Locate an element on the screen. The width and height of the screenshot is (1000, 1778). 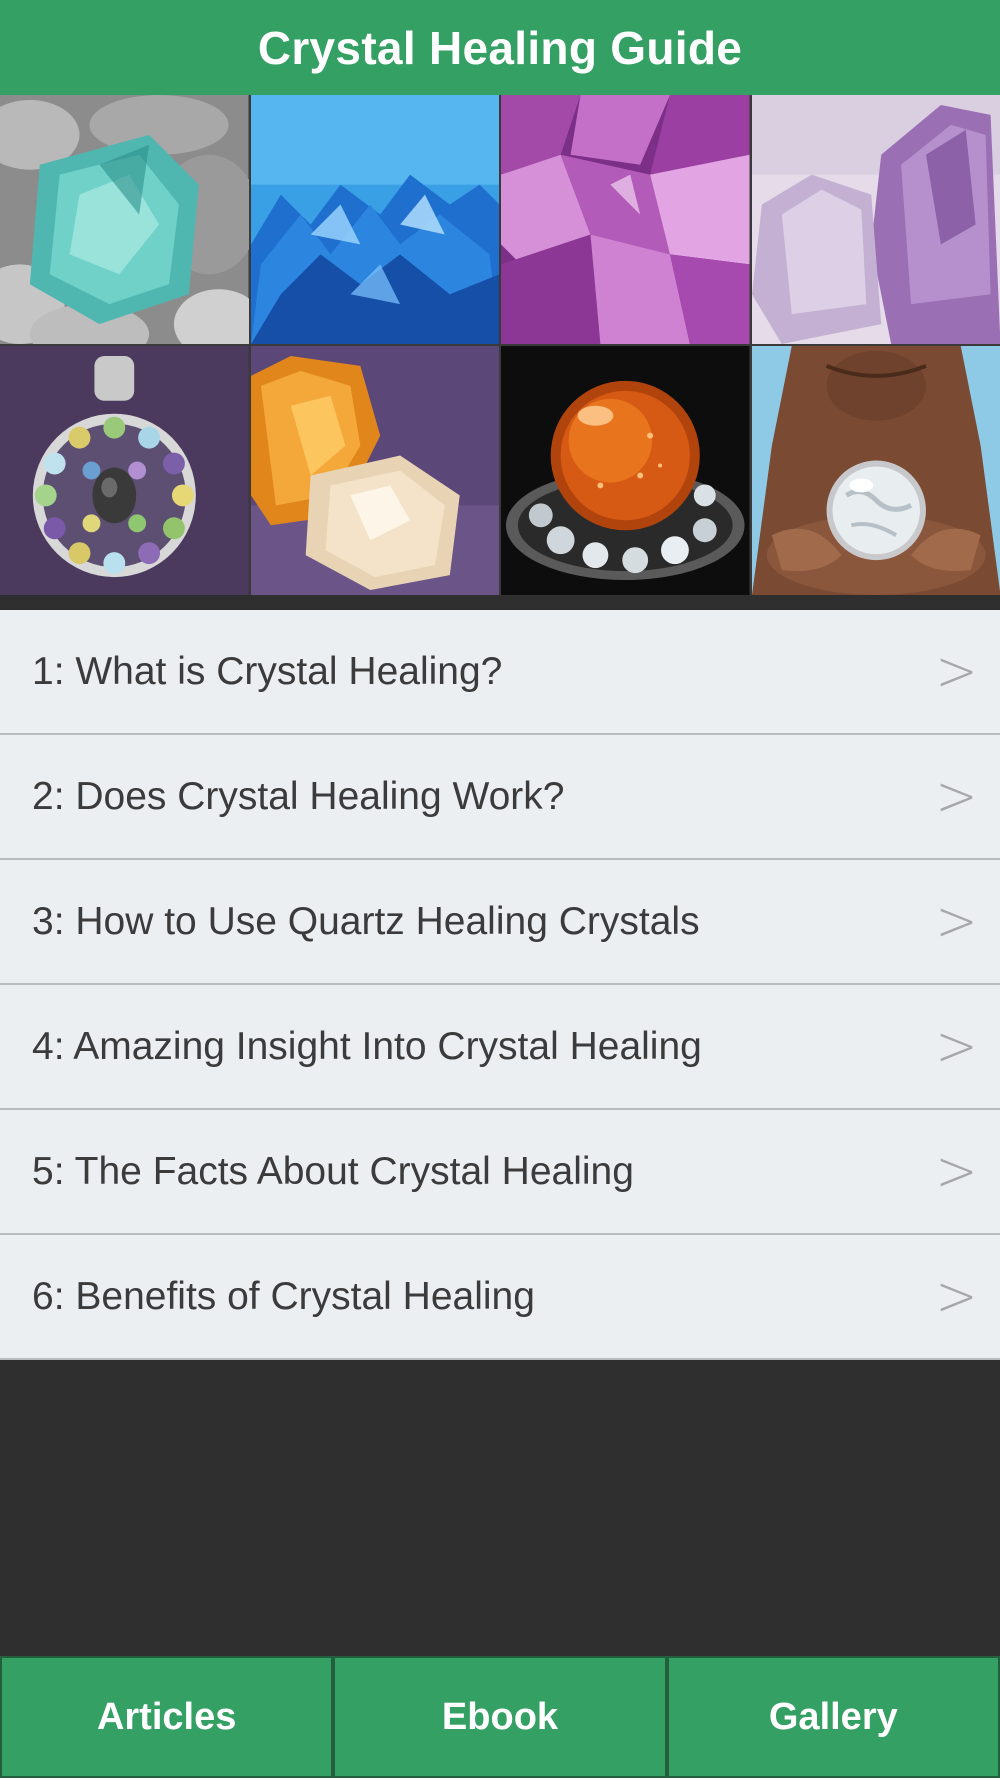
list-item-quartz-healing-crystals: 3: How to Use Quartz Healing Crystals > is located at coordinates (500, 922).